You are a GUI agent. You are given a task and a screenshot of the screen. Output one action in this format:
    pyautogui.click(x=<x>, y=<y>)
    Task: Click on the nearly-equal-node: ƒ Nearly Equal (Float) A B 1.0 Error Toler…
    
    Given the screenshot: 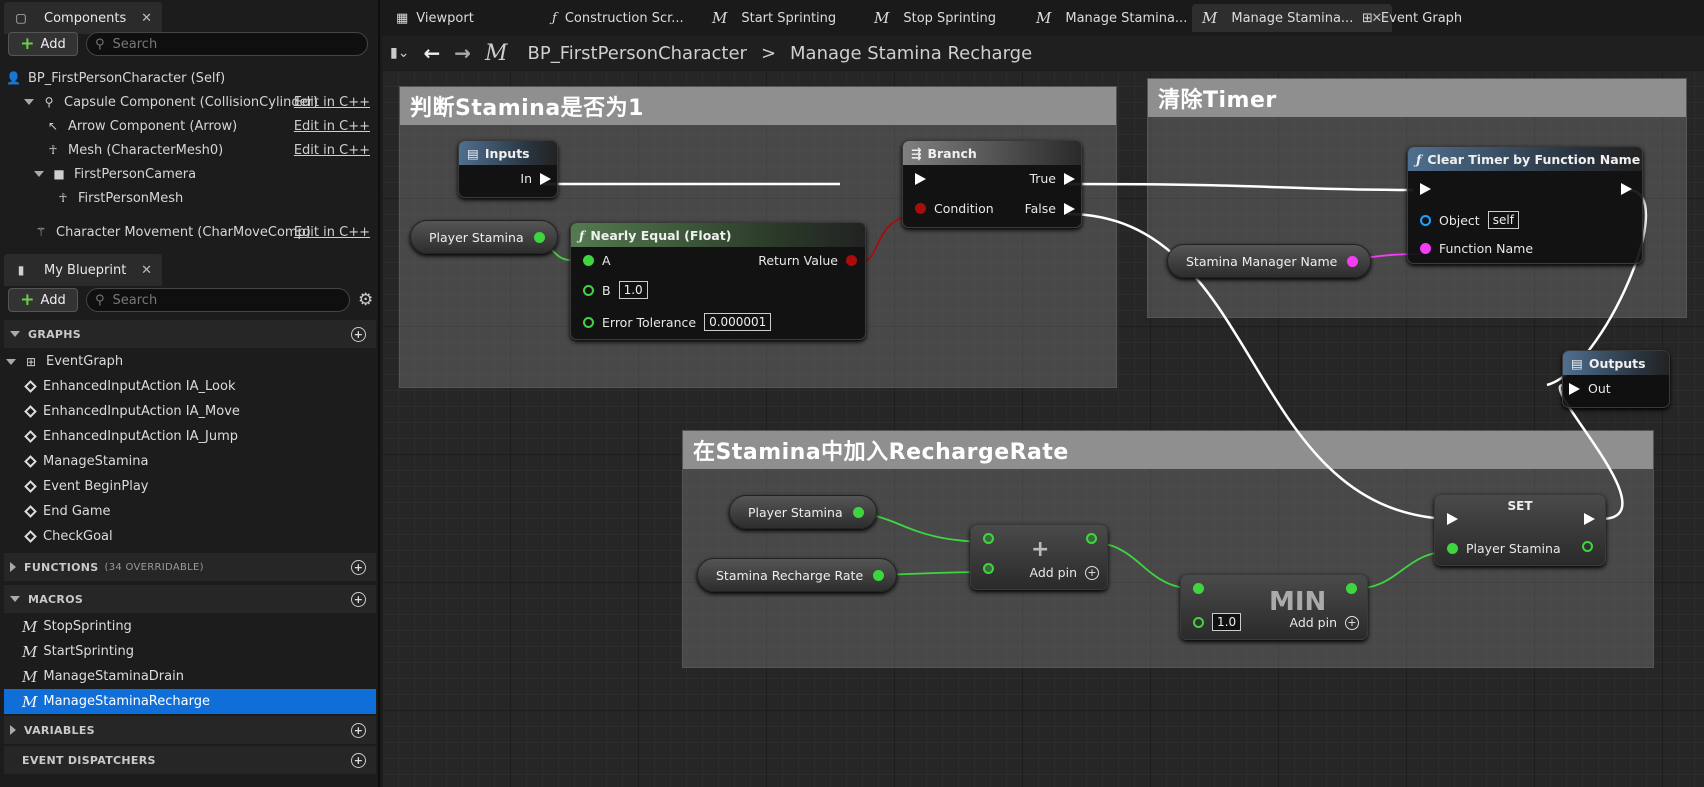 What is the action you would take?
    pyautogui.click(x=718, y=281)
    